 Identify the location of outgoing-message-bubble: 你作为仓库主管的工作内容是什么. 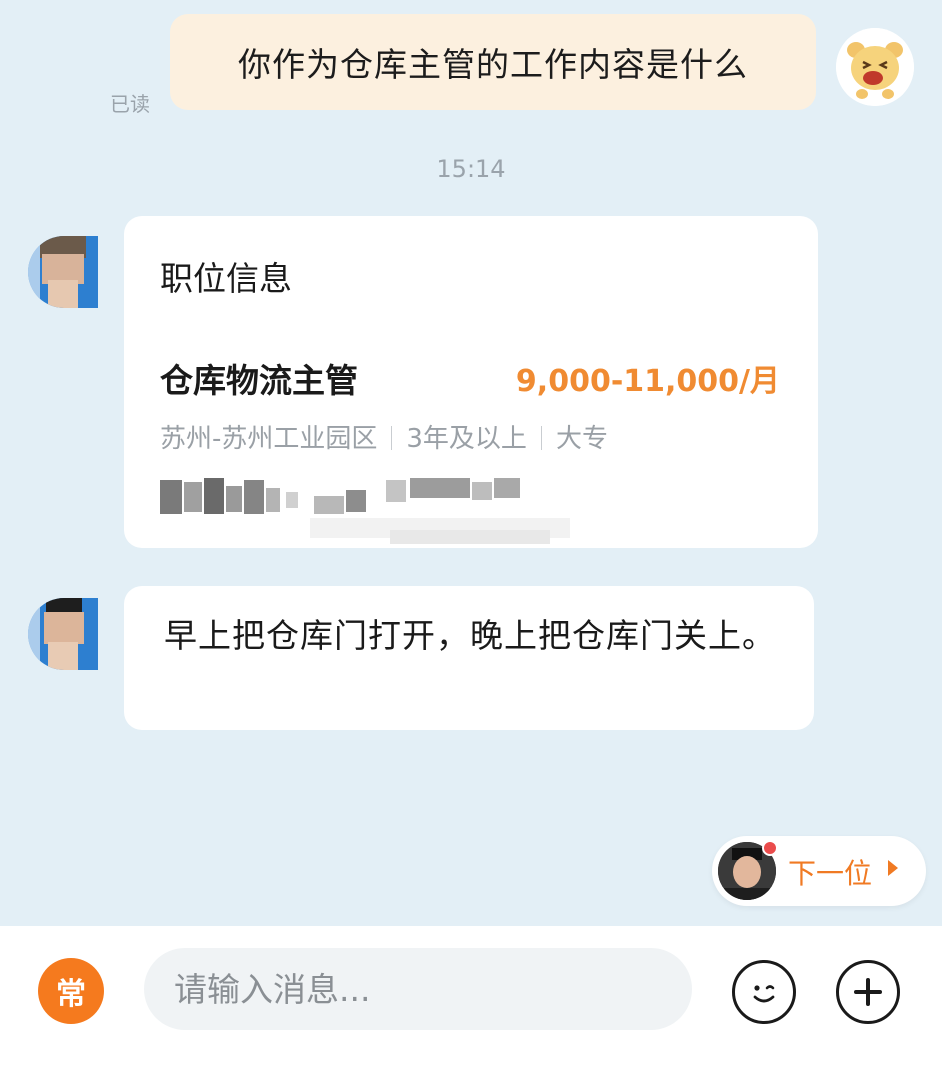
(493, 62).